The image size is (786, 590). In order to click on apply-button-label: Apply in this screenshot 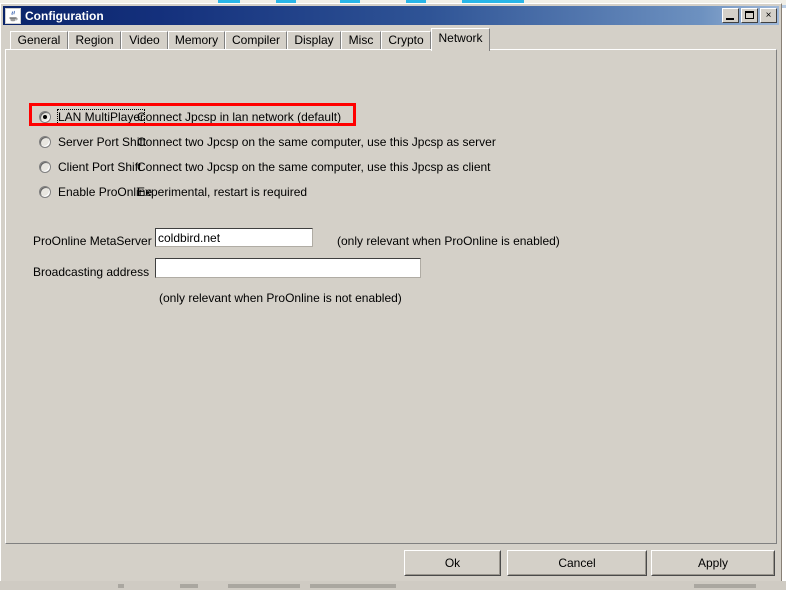, I will do `click(713, 563)`.